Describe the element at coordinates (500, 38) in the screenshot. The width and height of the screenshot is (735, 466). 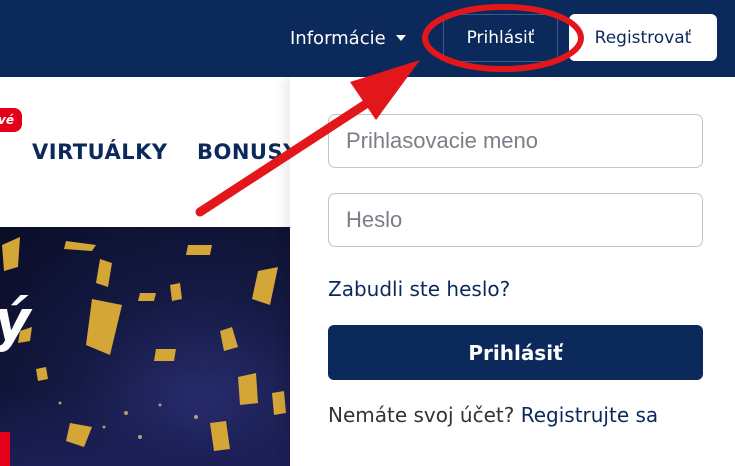
I see `login-button: Prihlásiť` at that location.